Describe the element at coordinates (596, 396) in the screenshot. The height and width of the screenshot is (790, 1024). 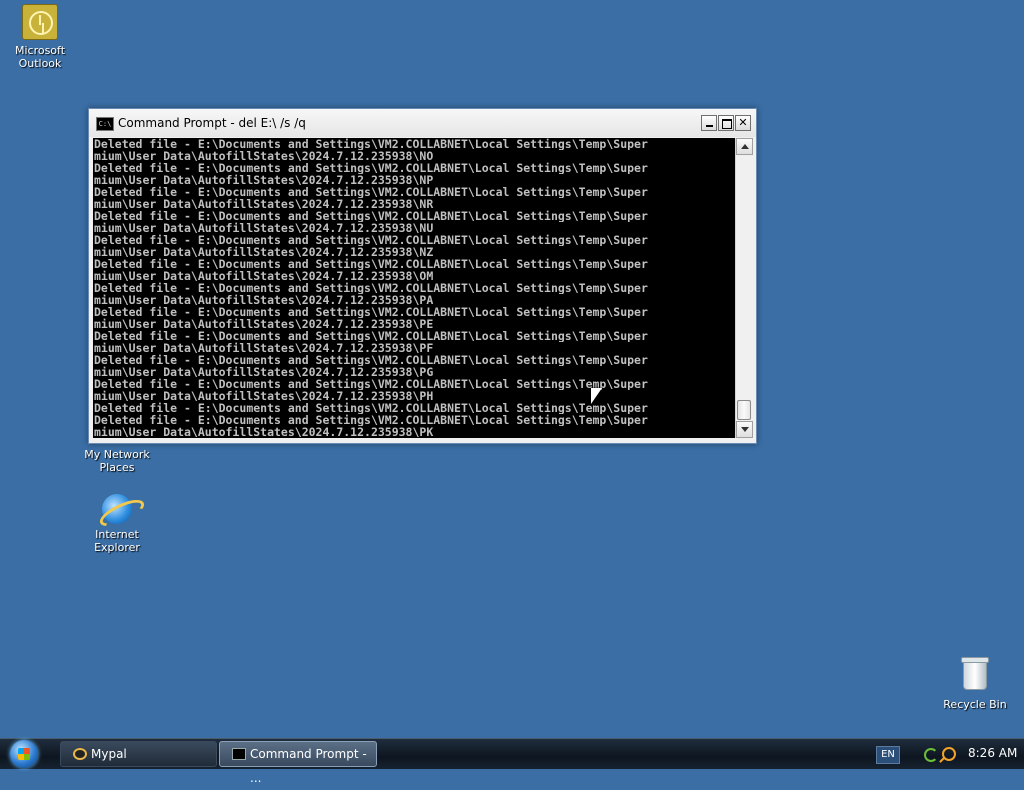
I see `mouse-cursor-icon` at that location.